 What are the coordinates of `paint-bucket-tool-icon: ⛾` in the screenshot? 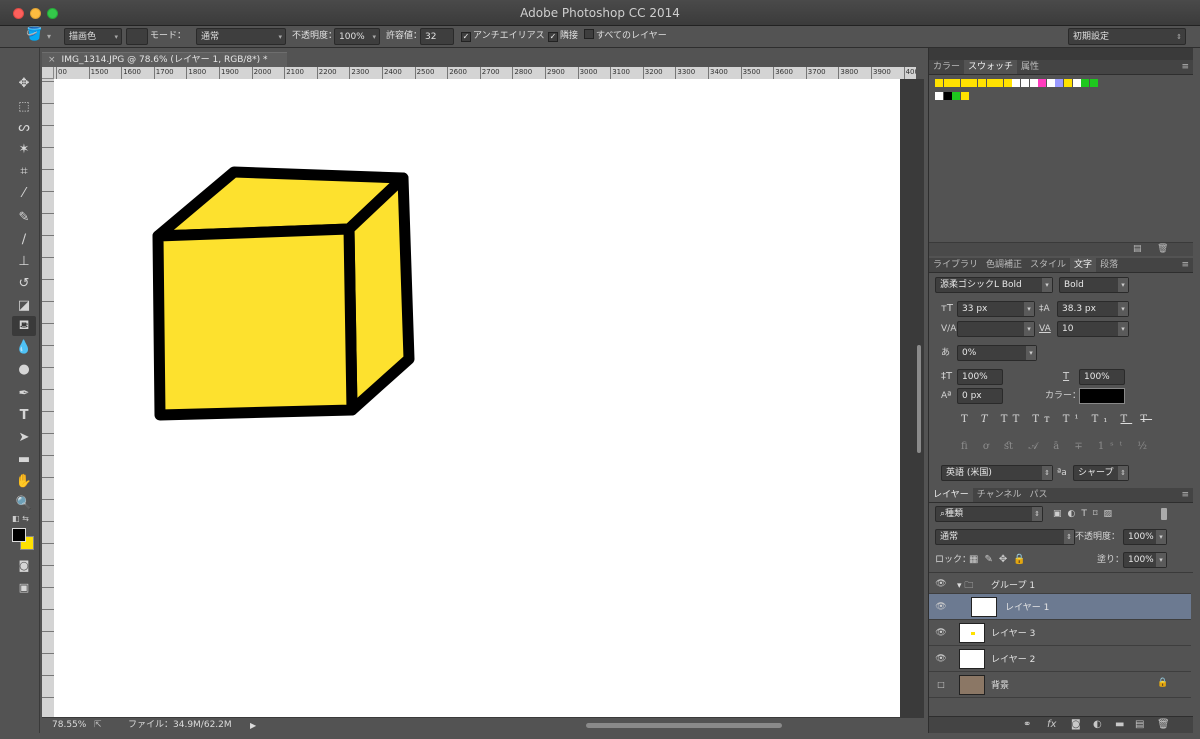 It's located at (24, 326).